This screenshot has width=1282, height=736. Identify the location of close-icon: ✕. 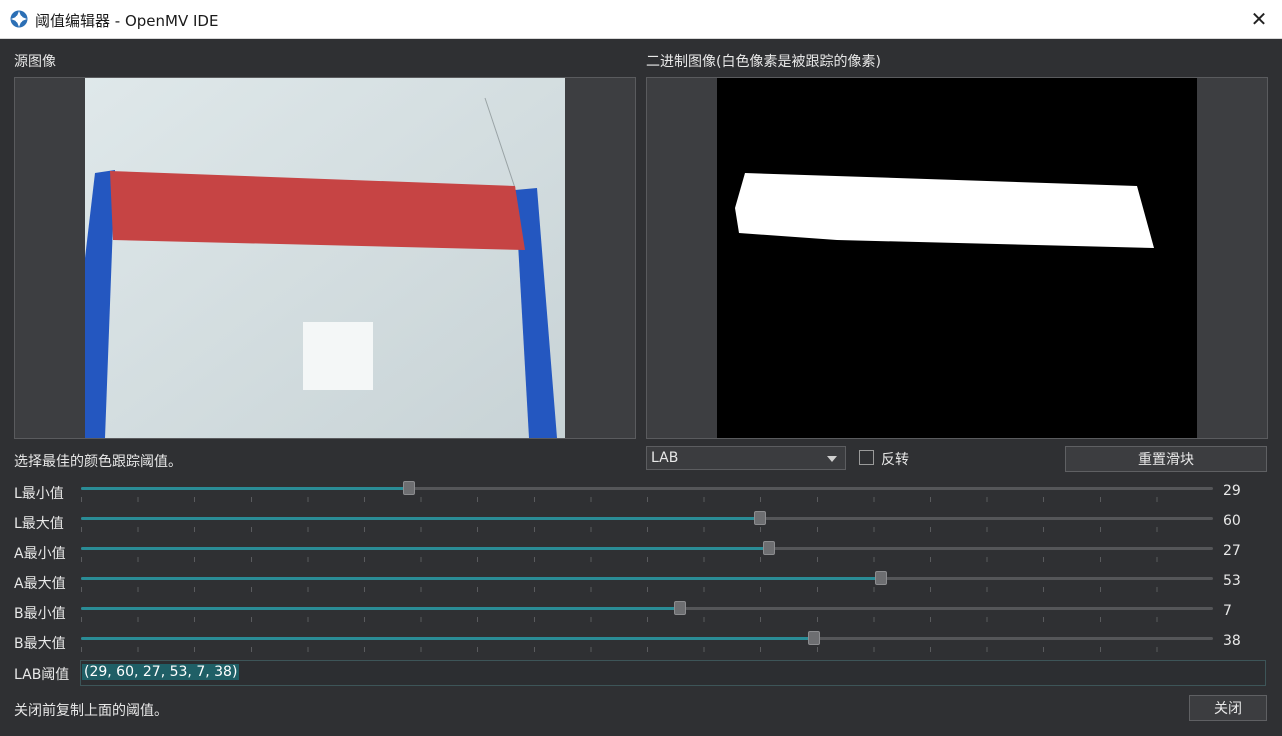
(1259, 19).